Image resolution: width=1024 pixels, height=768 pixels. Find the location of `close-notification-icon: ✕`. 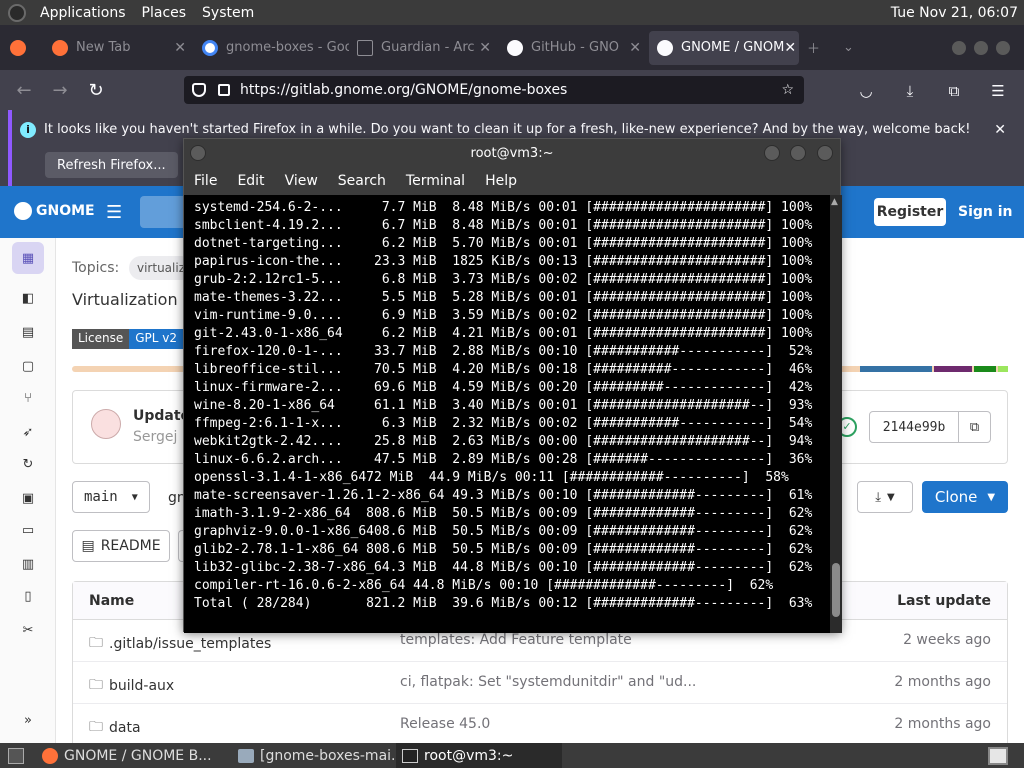

close-notification-icon: ✕ is located at coordinates (1000, 130).